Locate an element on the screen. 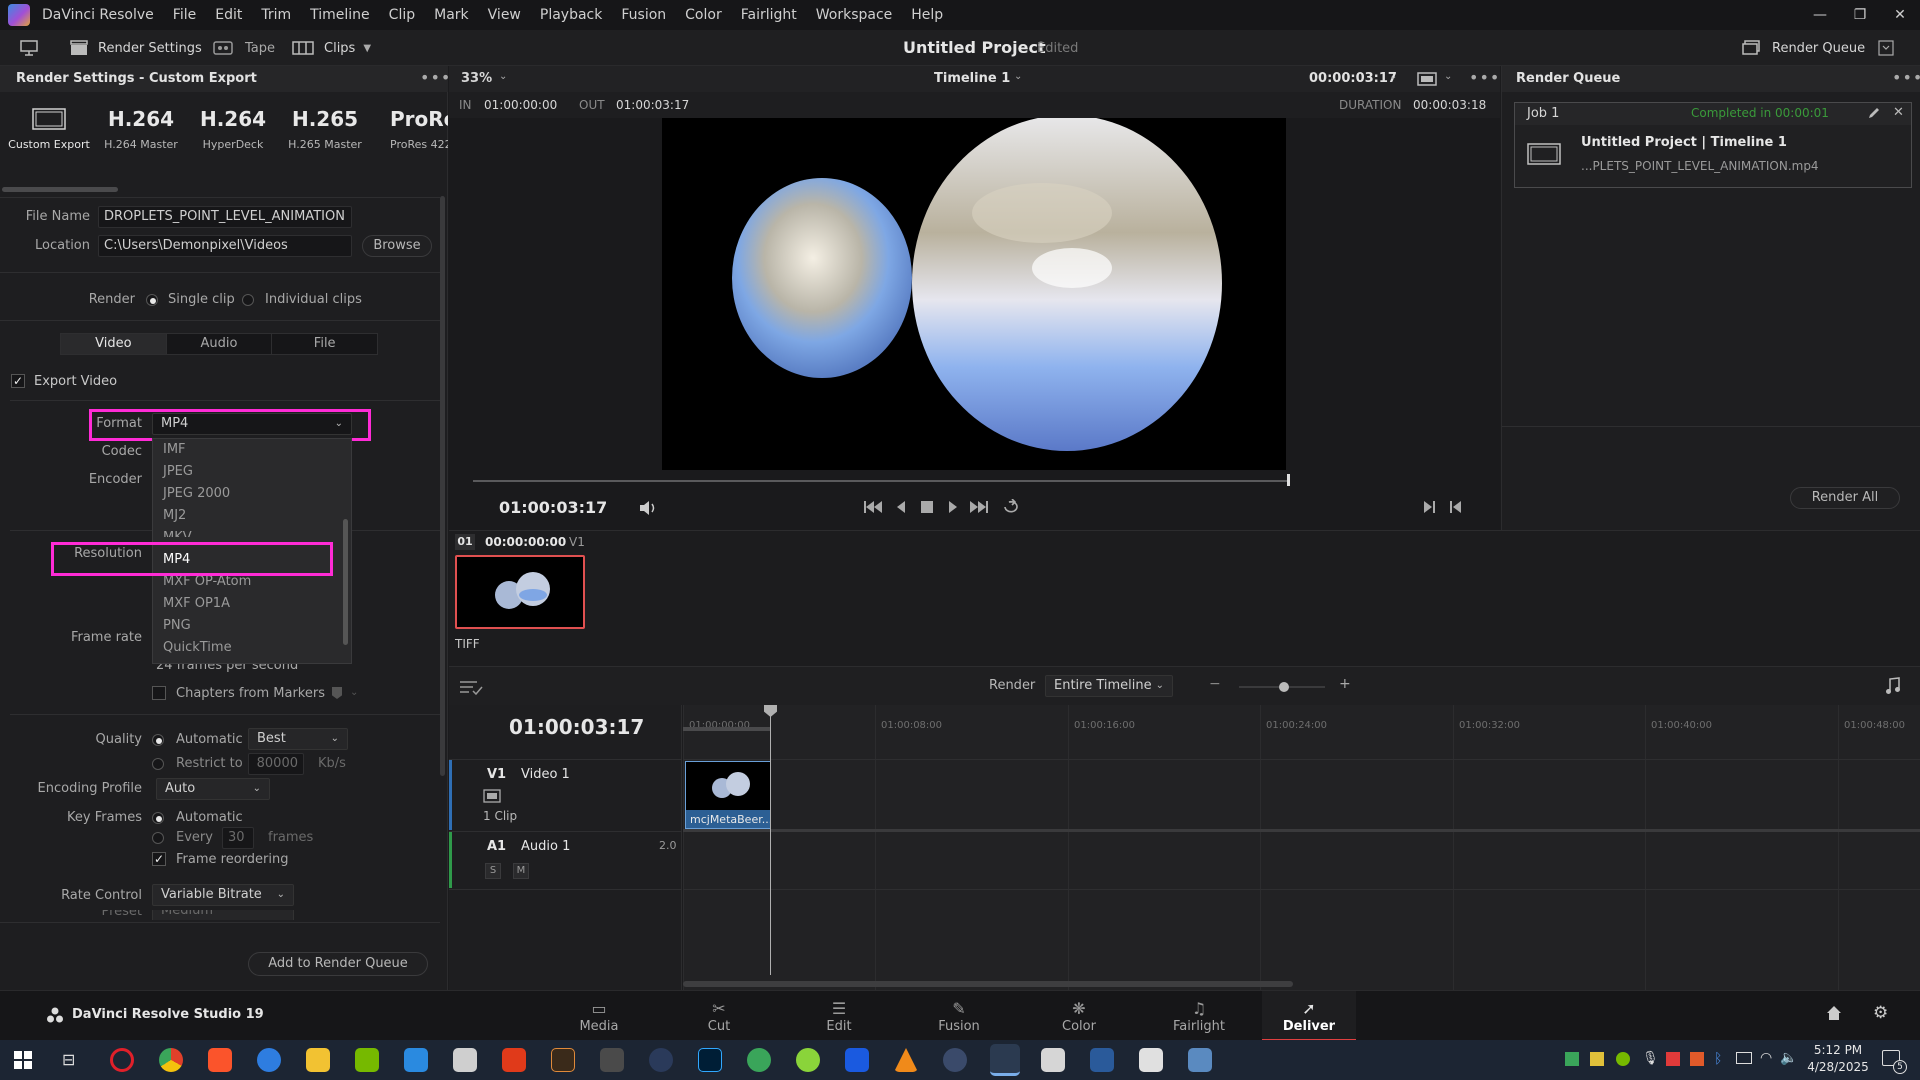  zoom-in-icon: + is located at coordinates (1345, 684).